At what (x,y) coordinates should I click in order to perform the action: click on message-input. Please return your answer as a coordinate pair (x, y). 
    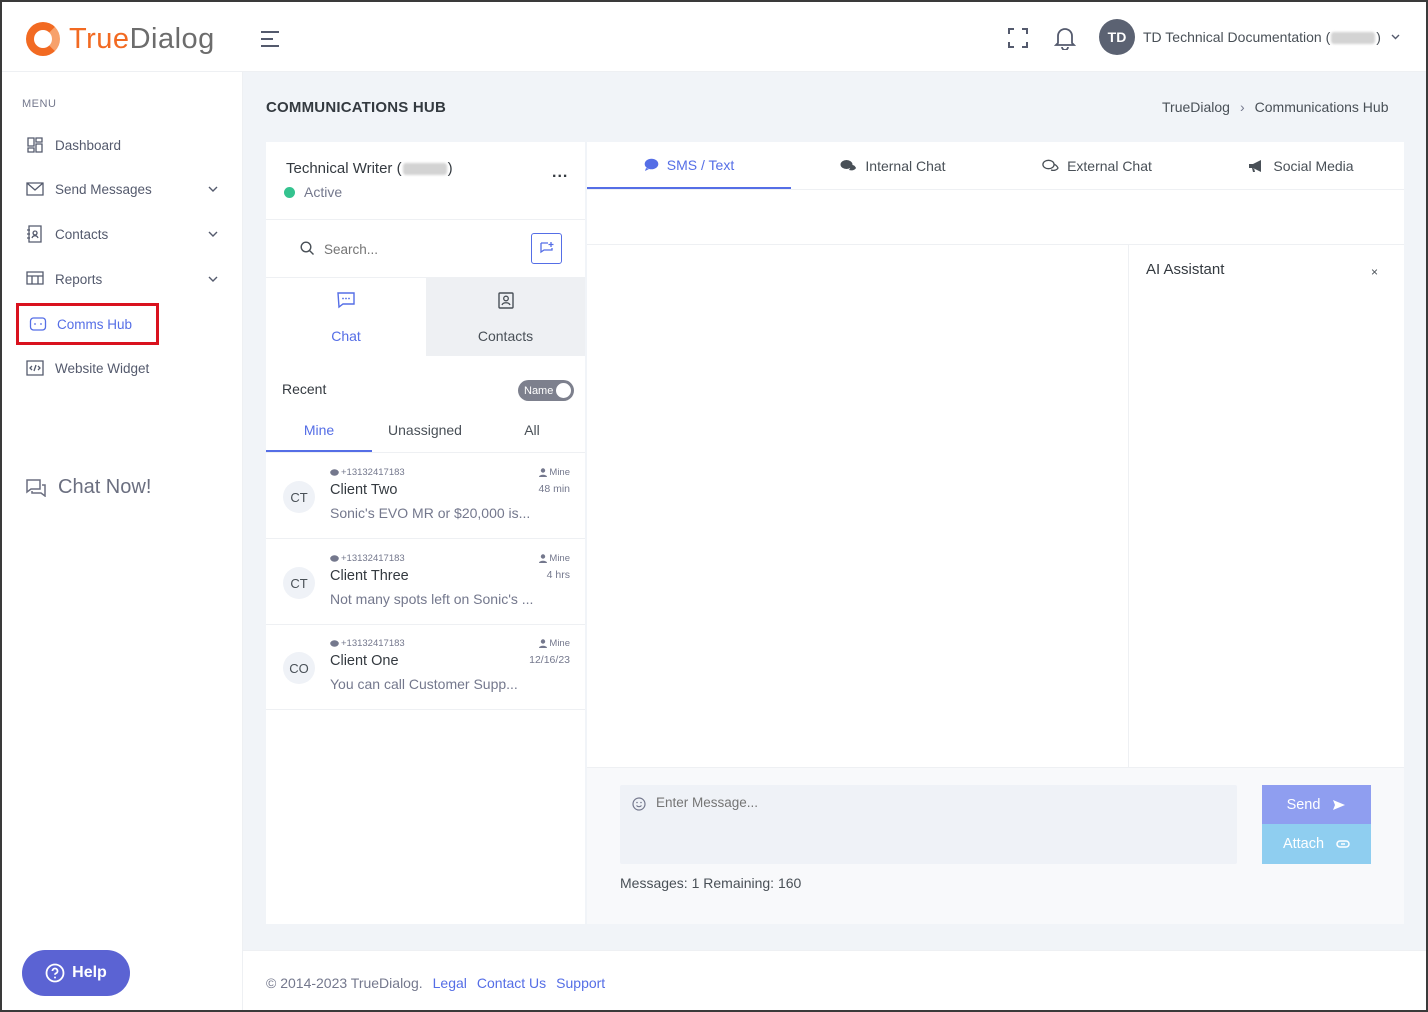
    Looking at the image, I should click on (941, 825).